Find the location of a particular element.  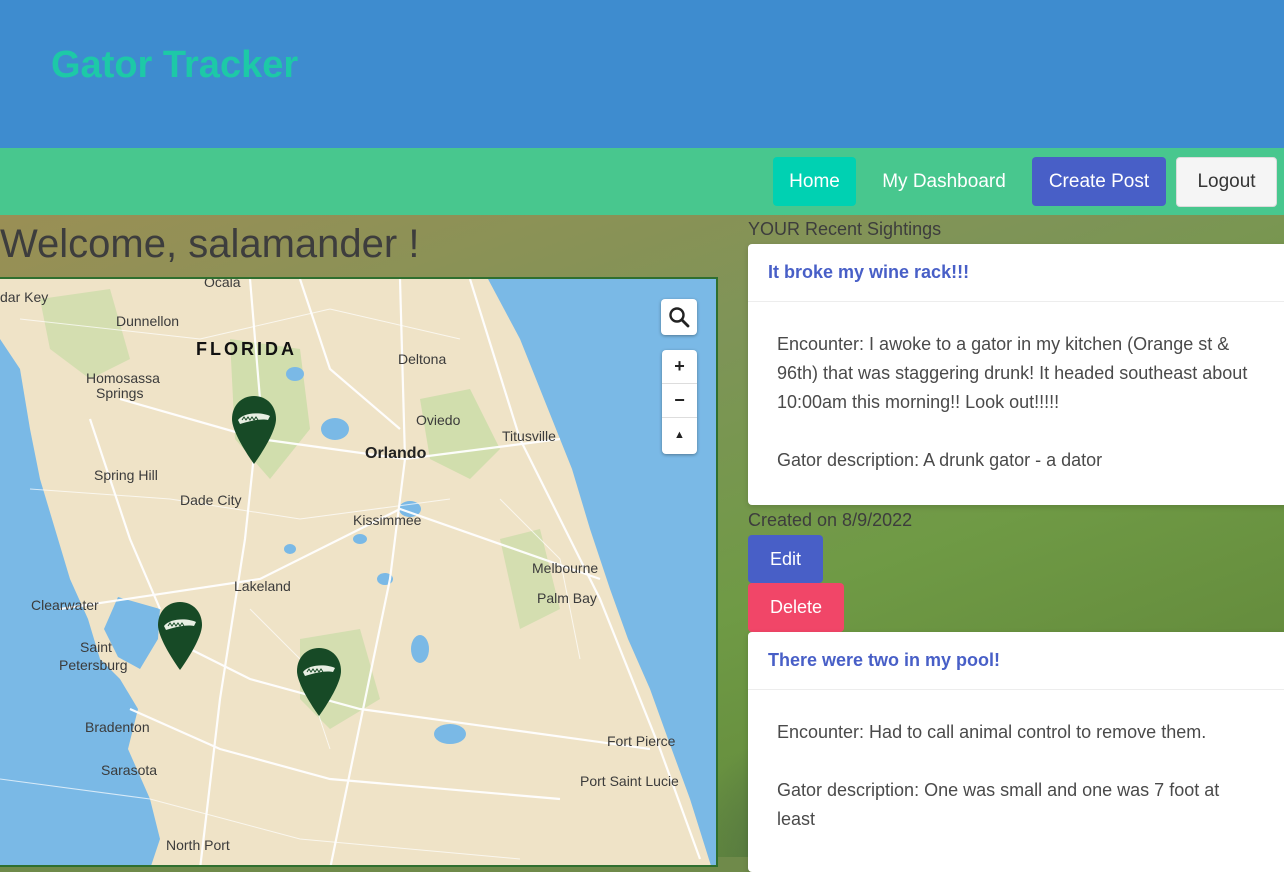

map-label: Spring Hill is located at coordinates (126, 475).